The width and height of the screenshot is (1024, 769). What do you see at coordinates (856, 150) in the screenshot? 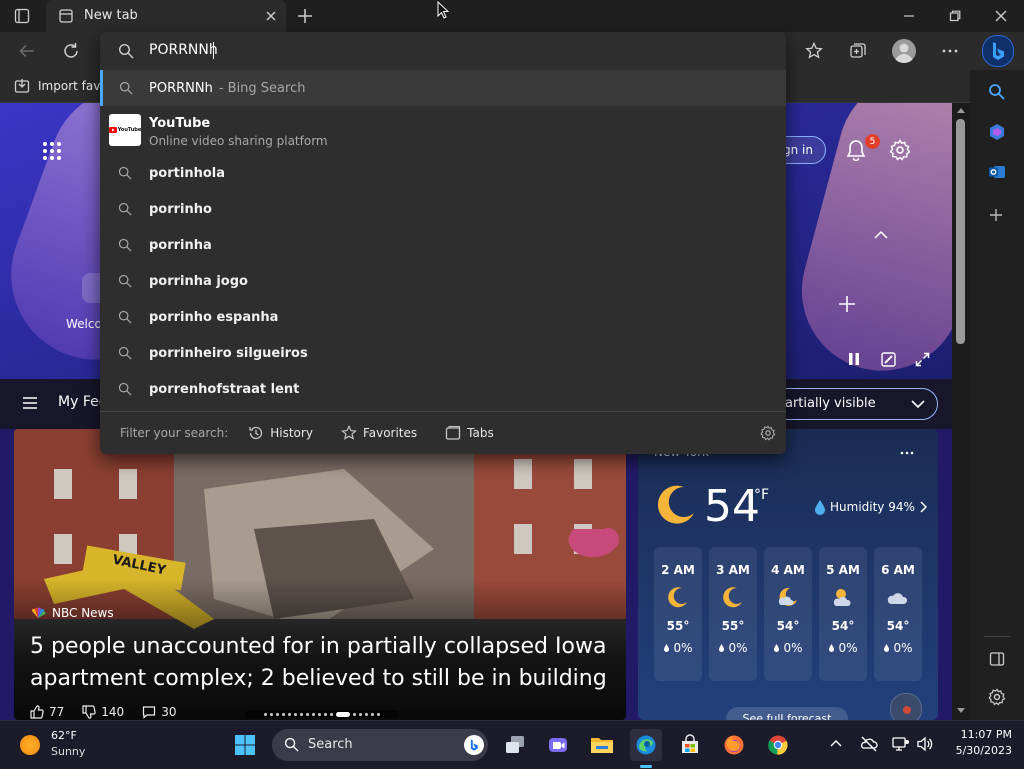
I see `notifications-bell-icon` at bounding box center [856, 150].